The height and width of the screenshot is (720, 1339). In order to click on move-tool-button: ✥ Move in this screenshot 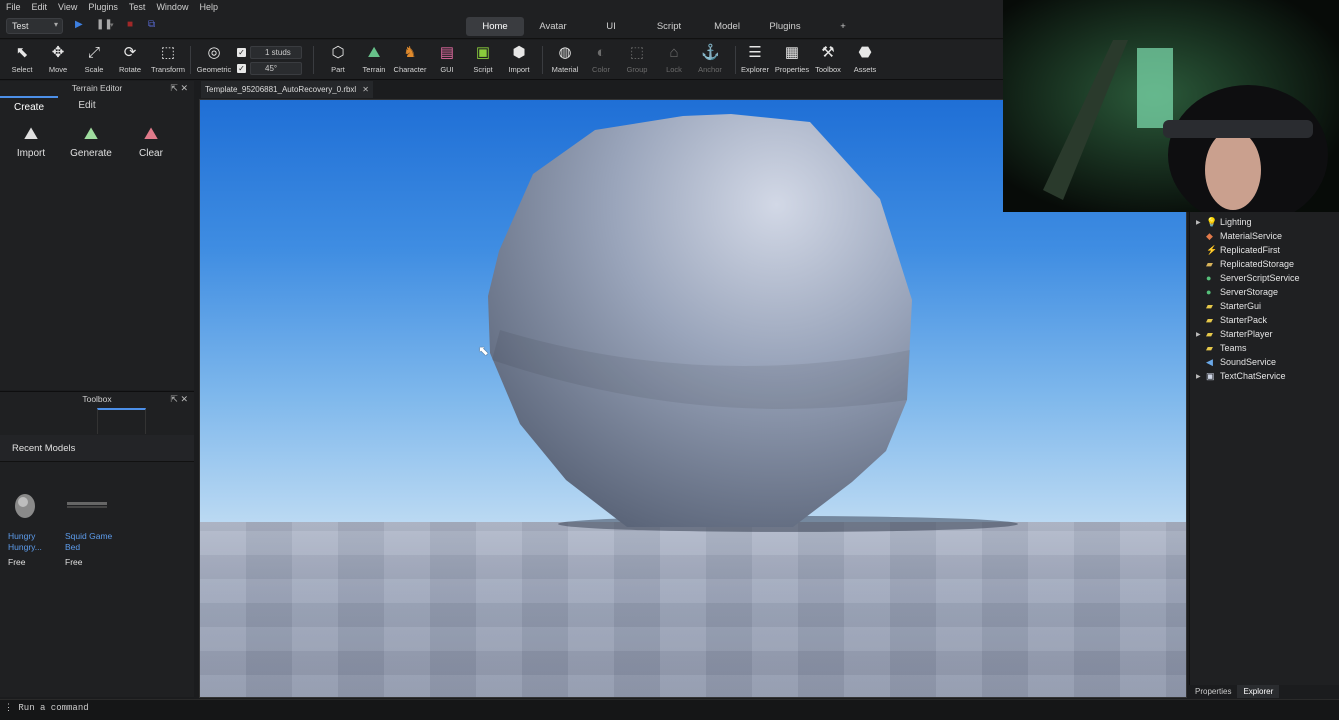, I will do `click(58, 59)`.